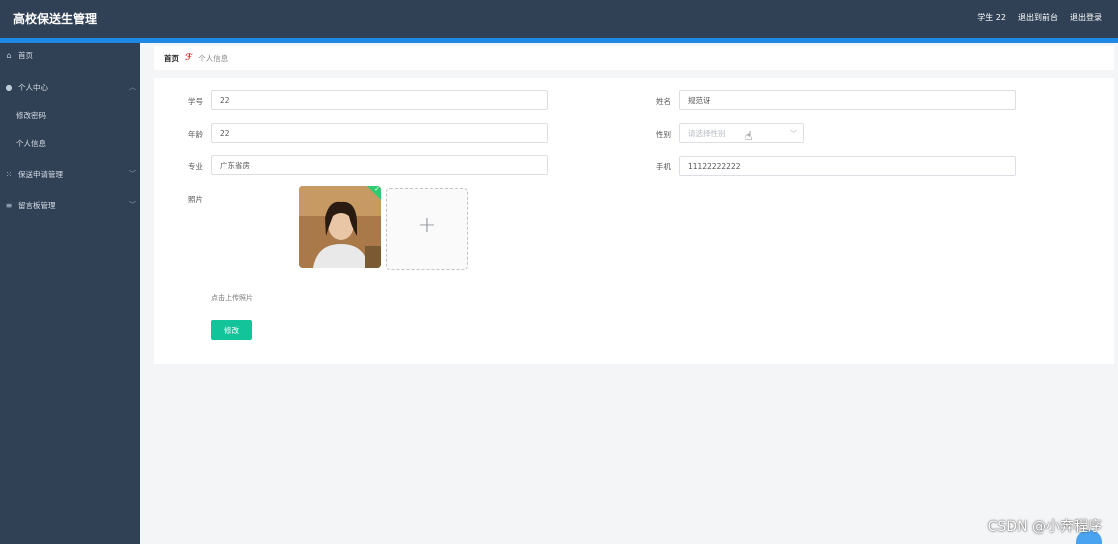  I want to click on sidebar-item-label: 修改密码, so click(31, 115).